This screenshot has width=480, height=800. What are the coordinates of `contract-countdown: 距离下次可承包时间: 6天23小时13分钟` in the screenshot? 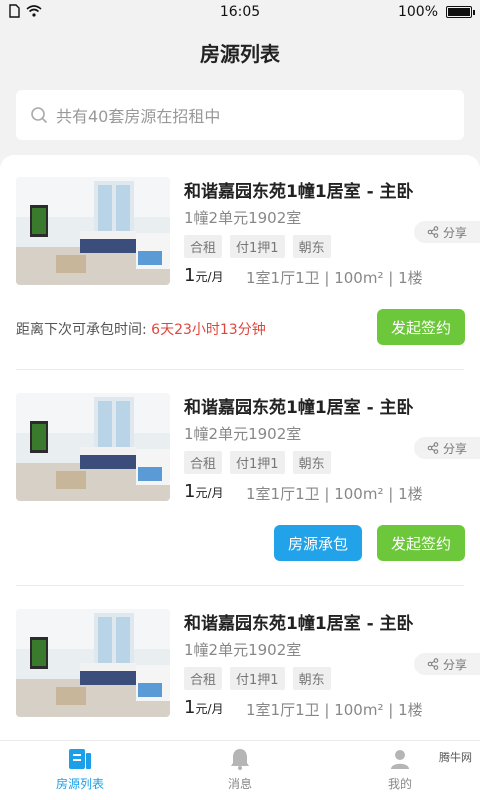 It's located at (141, 329).